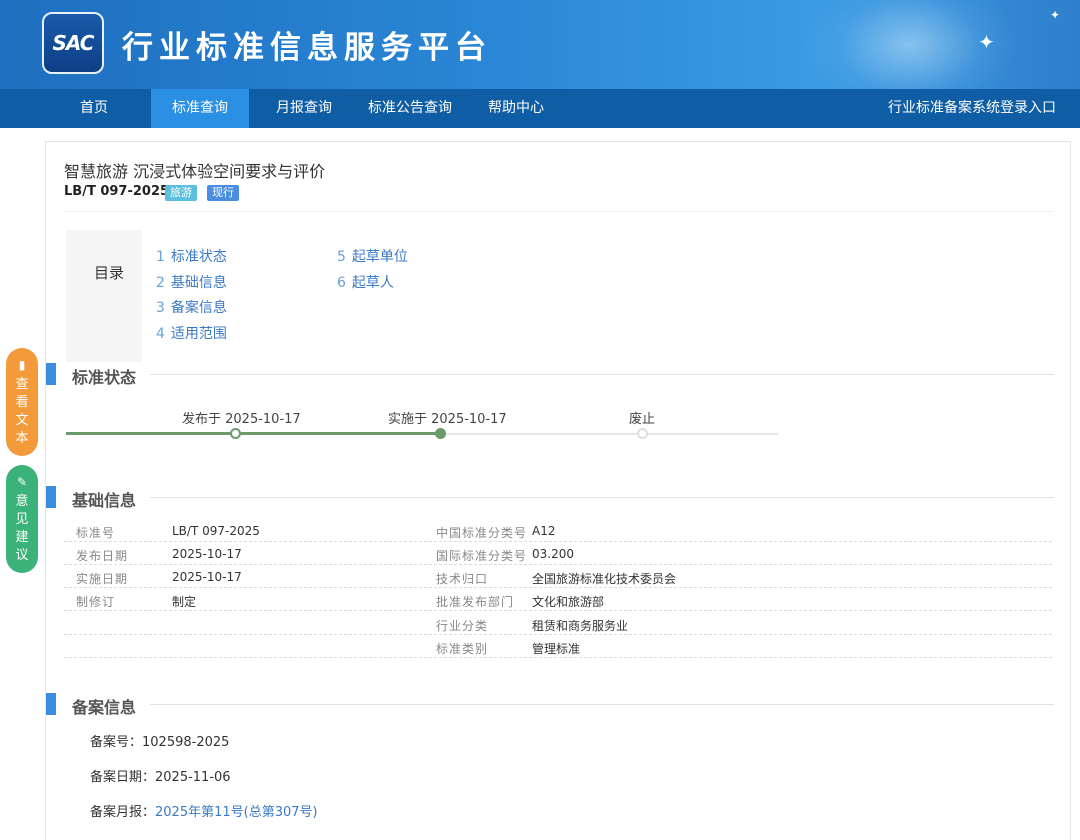 This screenshot has height=840, width=1080. I want to click on section-title: 基础信息, so click(104, 500).